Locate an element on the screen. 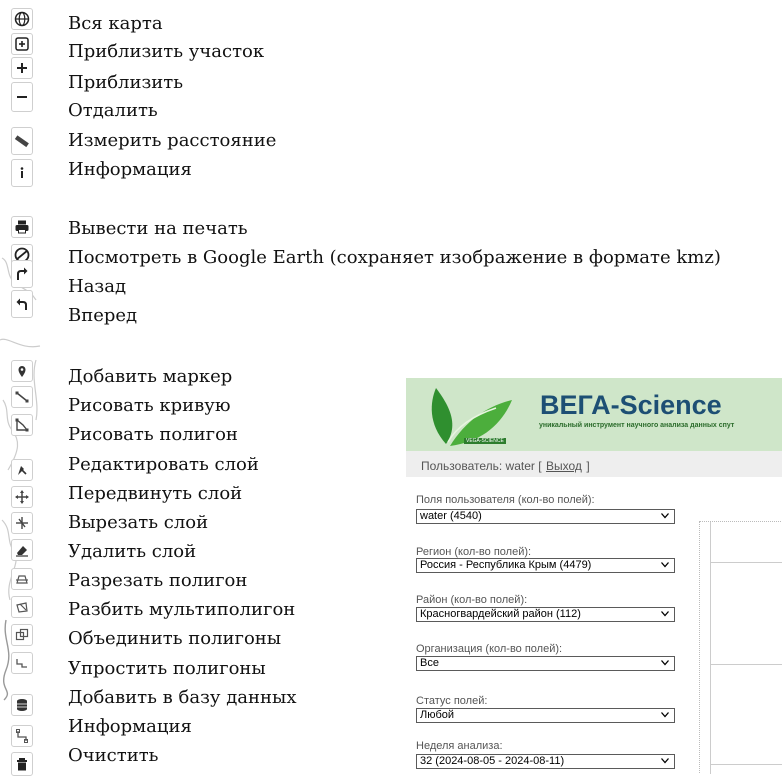 Image resolution: width=782 pixels, height=776 pixels. legend-item: Рисовать кривую is located at coordinates (149, 405).